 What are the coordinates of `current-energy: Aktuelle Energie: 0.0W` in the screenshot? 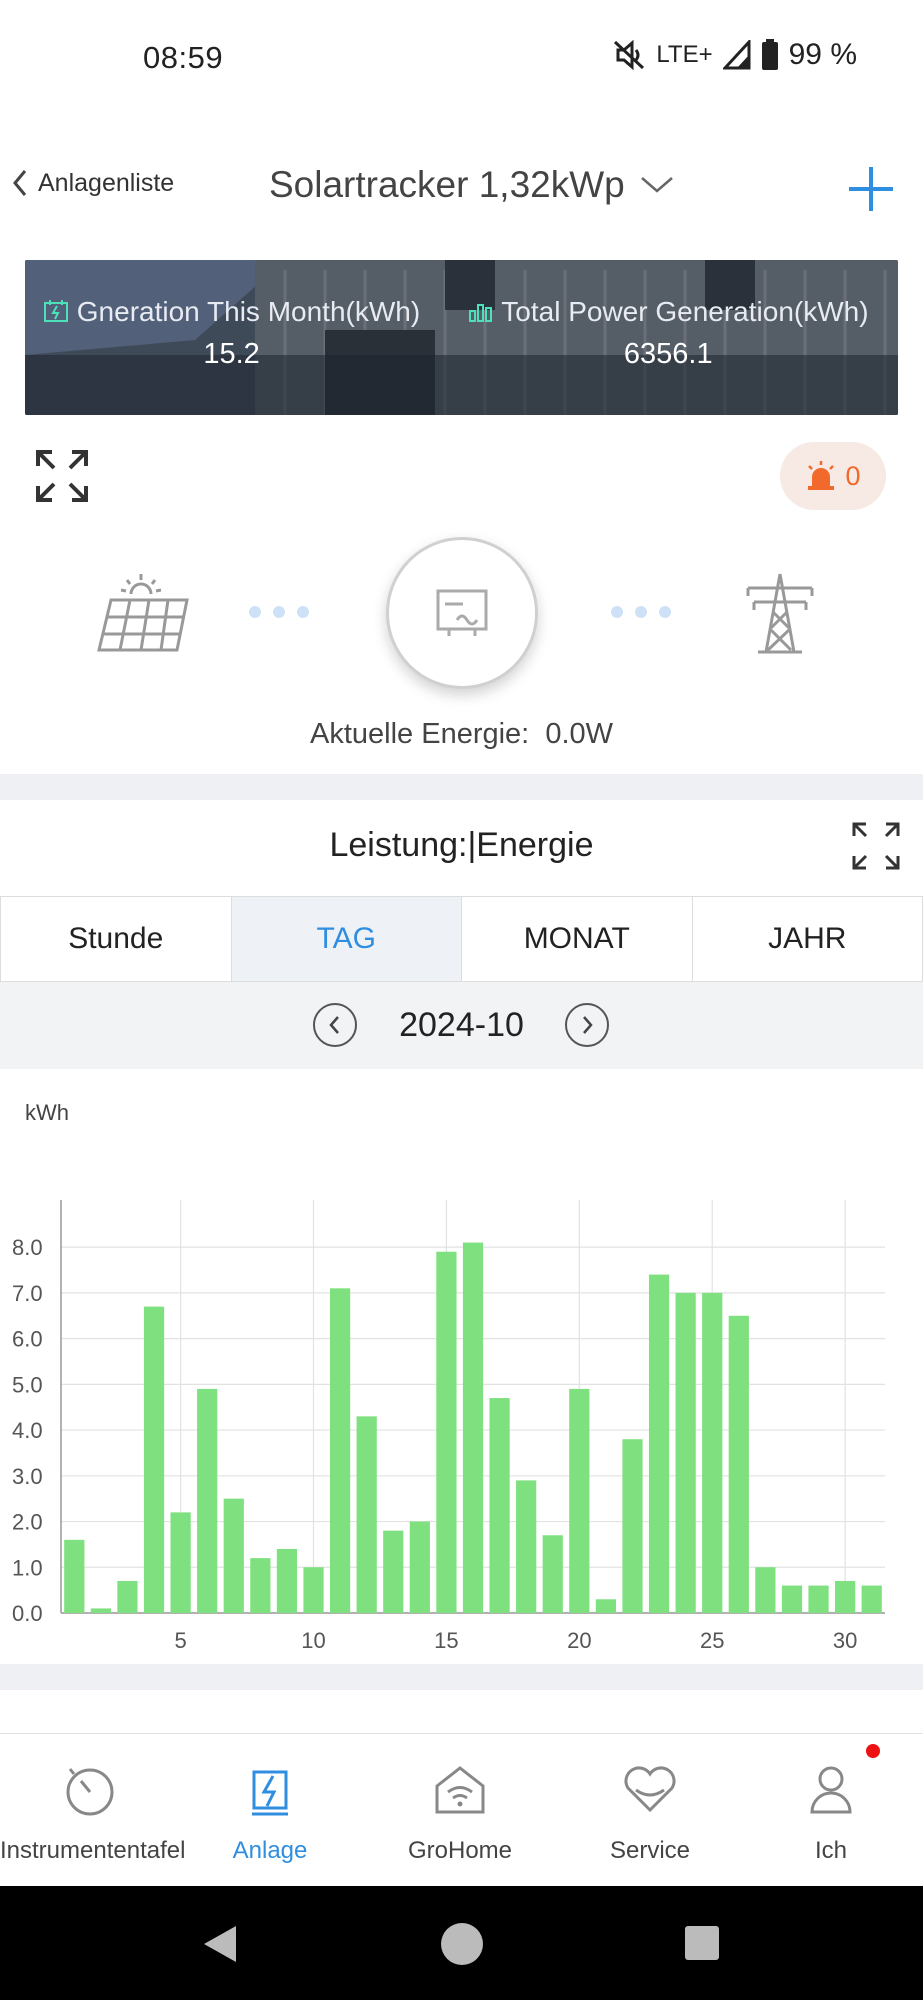 It's located at (461, 734).